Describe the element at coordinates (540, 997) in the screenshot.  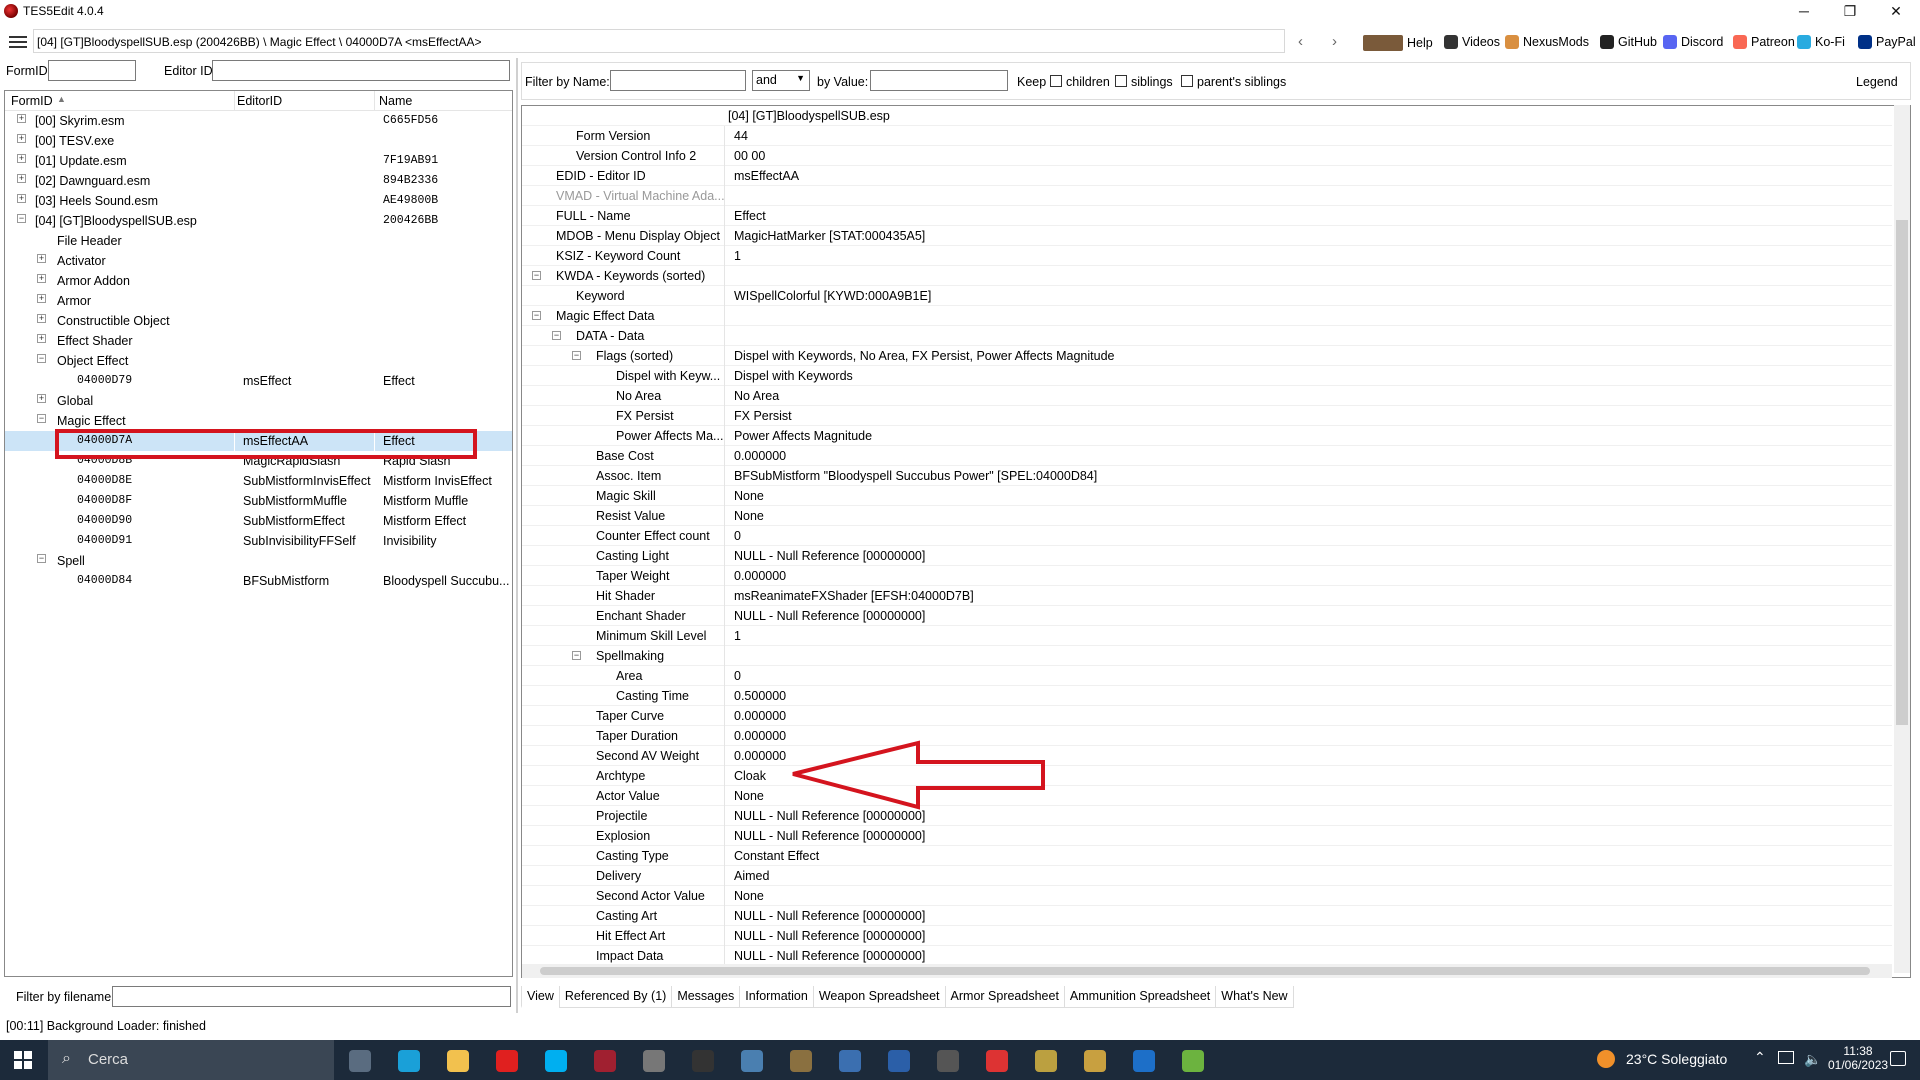
I see `tab-view: View` at that location.